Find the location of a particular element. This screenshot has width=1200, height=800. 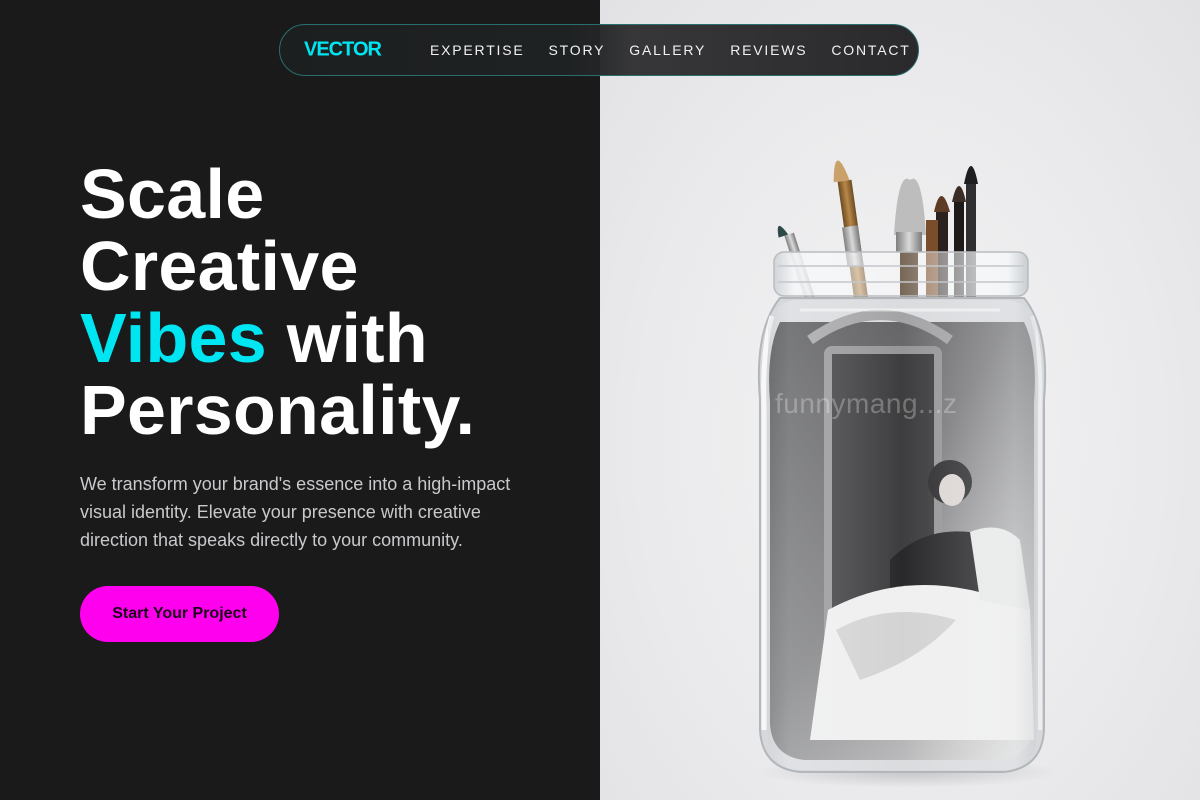

headline-line-1: Scale is located at coordinates (172, 194).